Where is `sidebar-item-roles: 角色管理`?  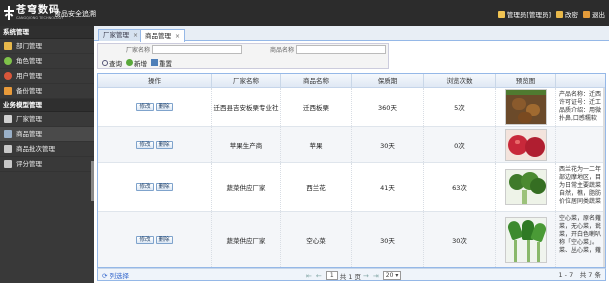 sidebar-item-roles: 角色管理 is located at coordinates (47, 61).